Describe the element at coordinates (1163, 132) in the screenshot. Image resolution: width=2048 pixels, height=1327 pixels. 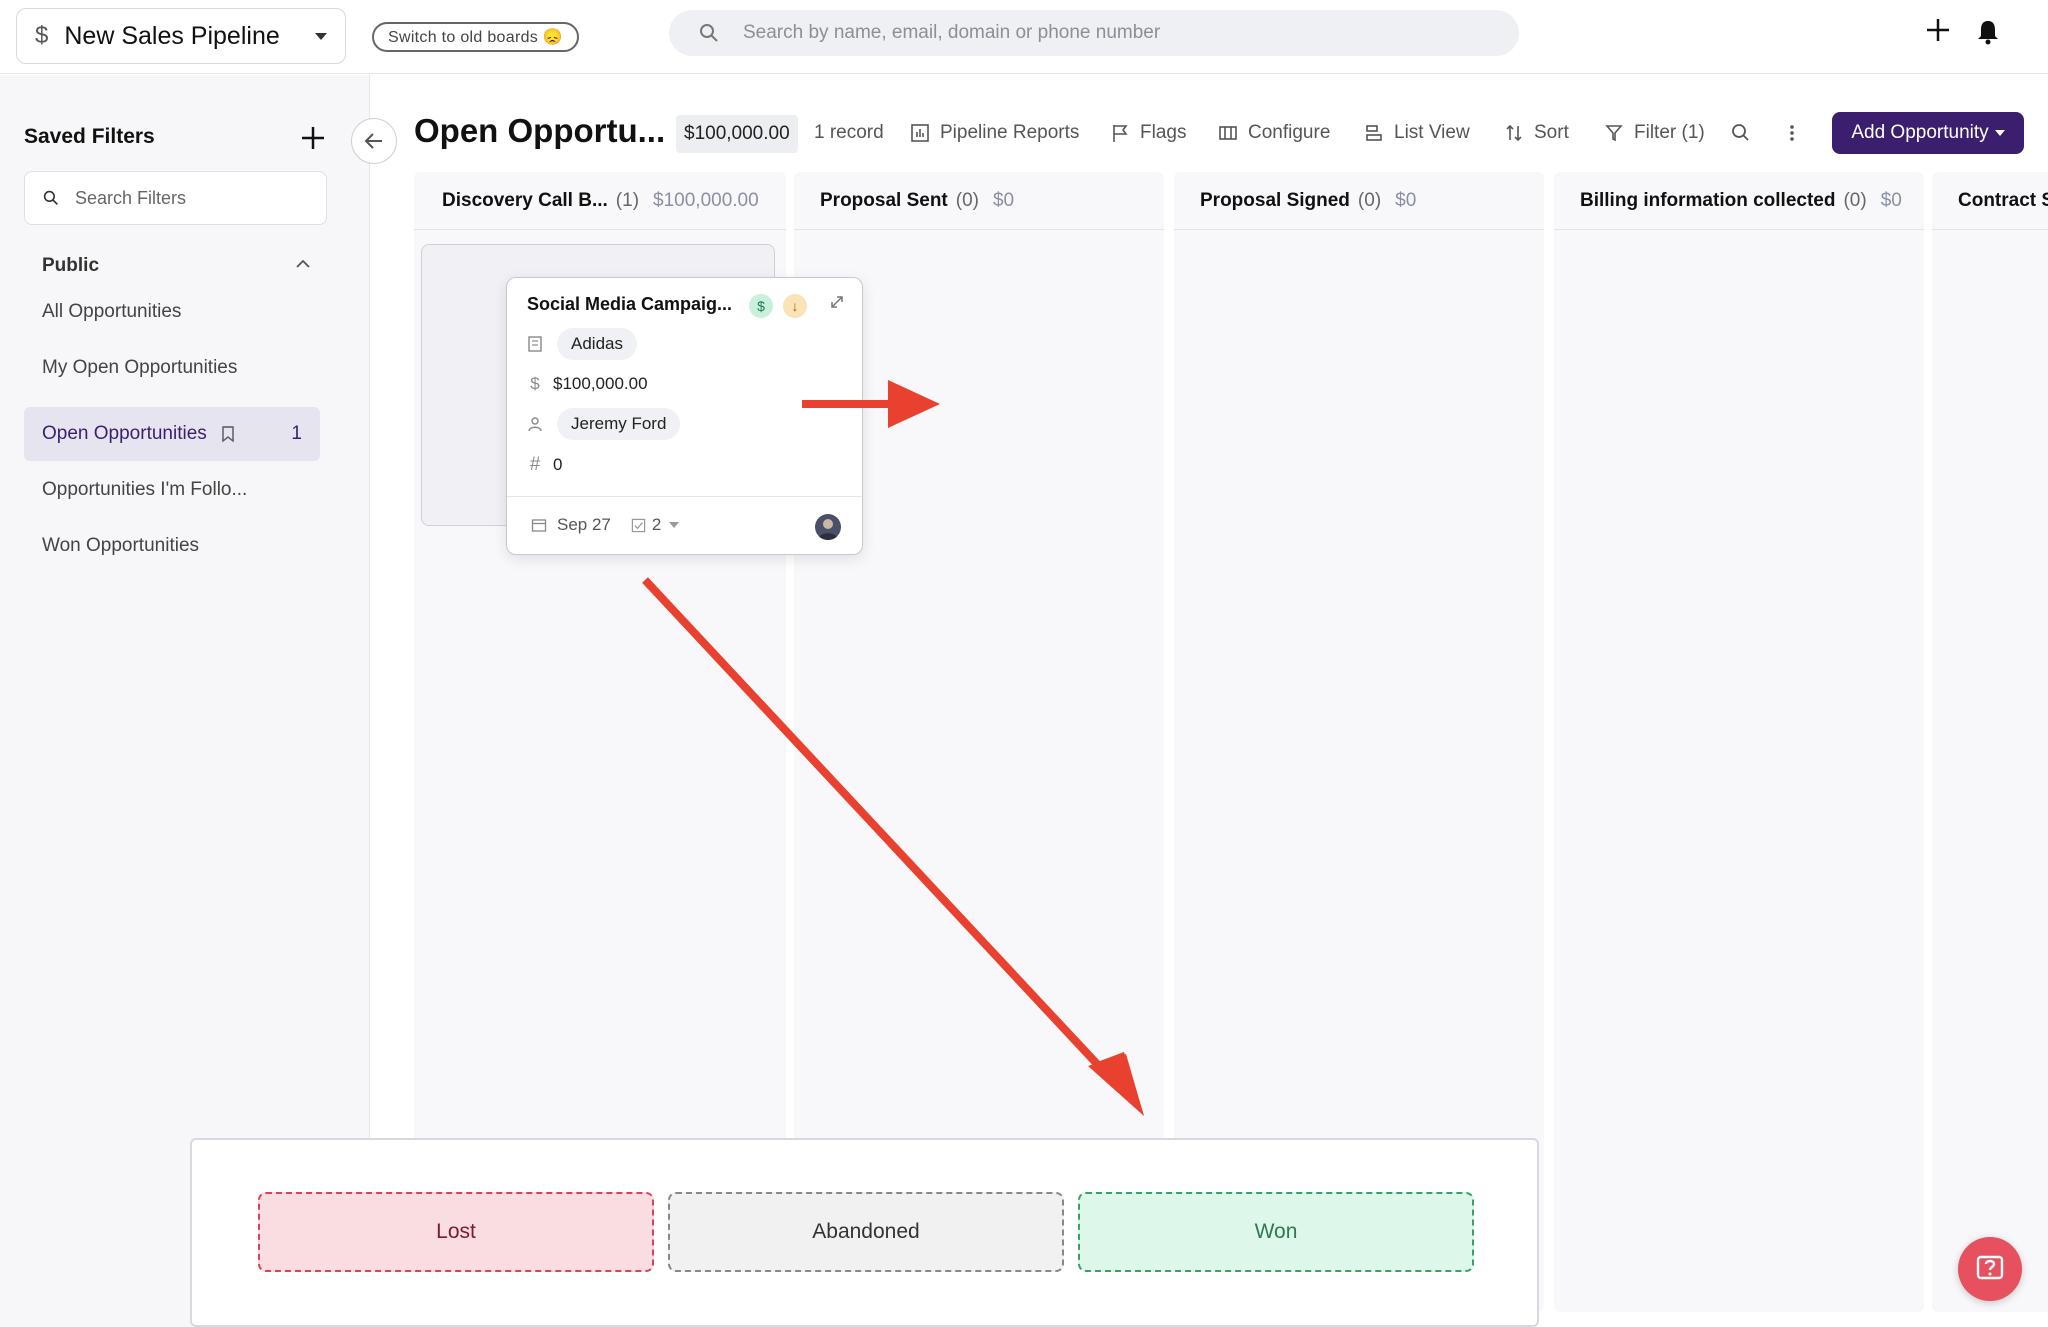
I see `flags-label: Flags` at that location.